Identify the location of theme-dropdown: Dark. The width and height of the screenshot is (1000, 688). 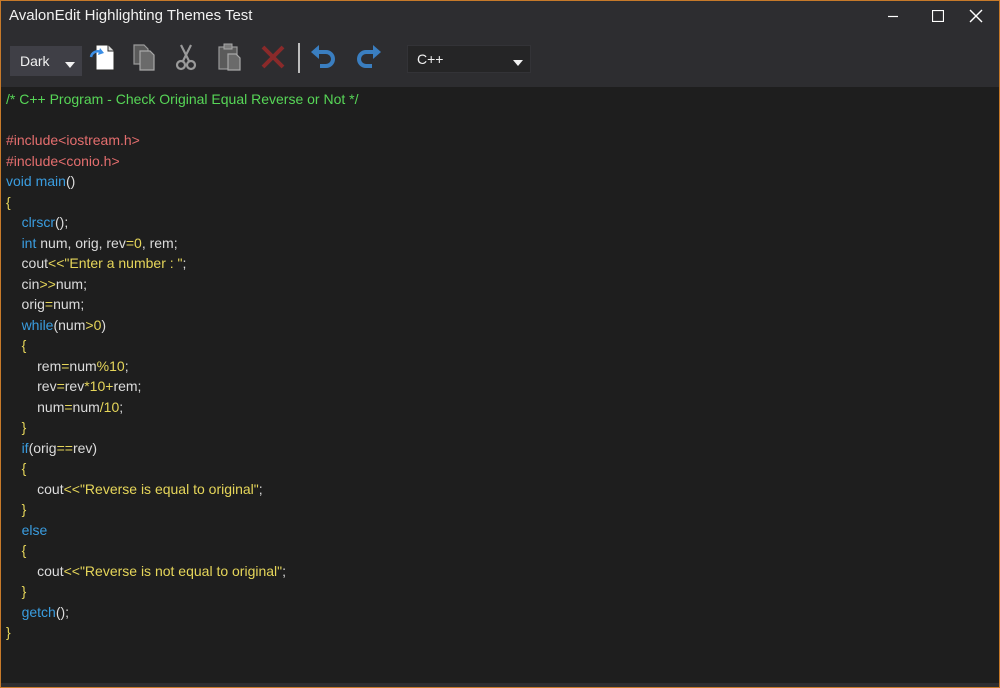
(46, 61).